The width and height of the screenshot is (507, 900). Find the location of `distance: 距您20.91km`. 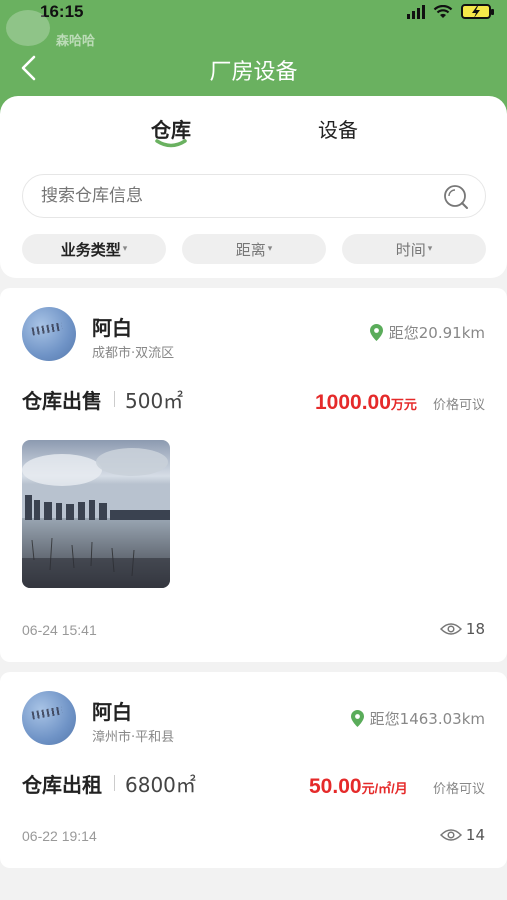

distance: 距您20.91km is located at coordinates (427, 332).